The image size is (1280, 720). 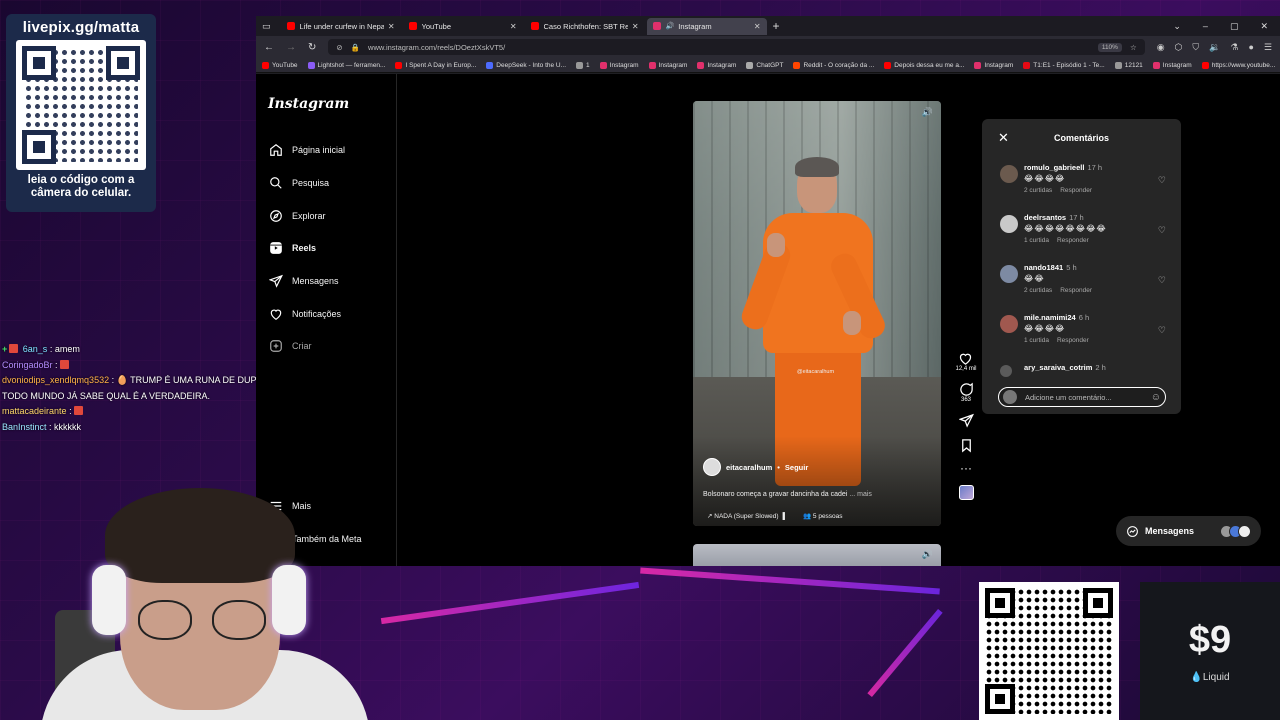 What do you see at coordinates (764, 65) in the screenshot?
I see `bookmark-item: ChatGPT` at bounding box center [764, 65].